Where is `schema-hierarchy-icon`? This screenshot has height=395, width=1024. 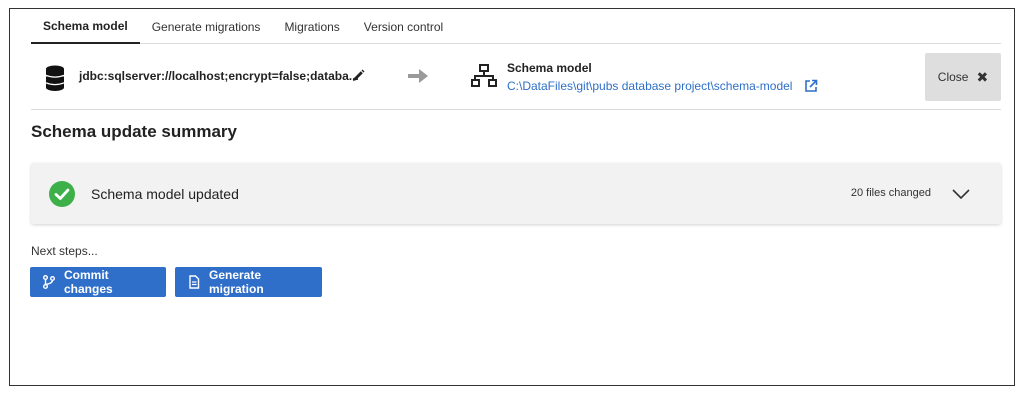
schema-hierarchy-icon is located at coordinates (484, 75).